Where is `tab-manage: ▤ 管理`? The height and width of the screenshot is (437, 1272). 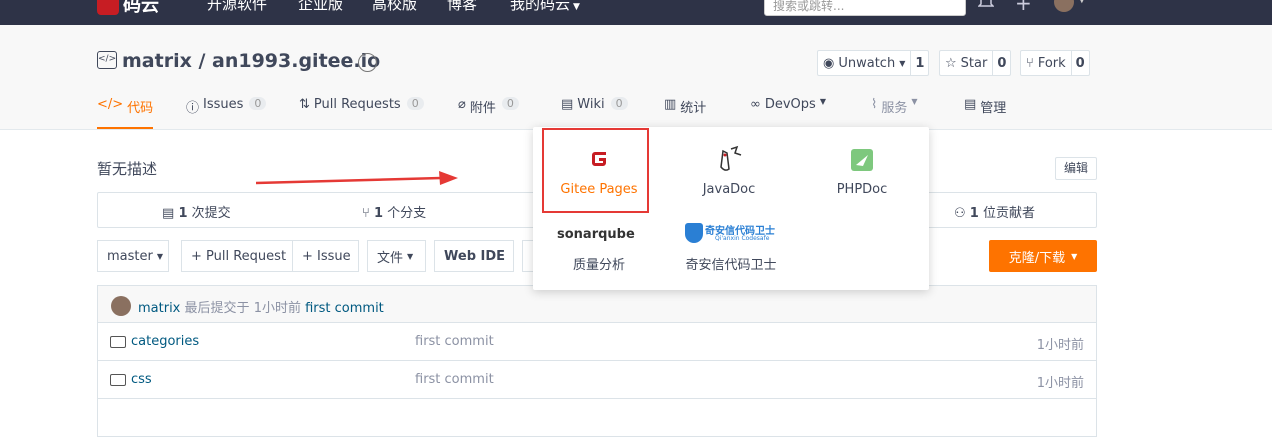
tab-manage: ▤ 管理 is located at coordinates (985, 113).